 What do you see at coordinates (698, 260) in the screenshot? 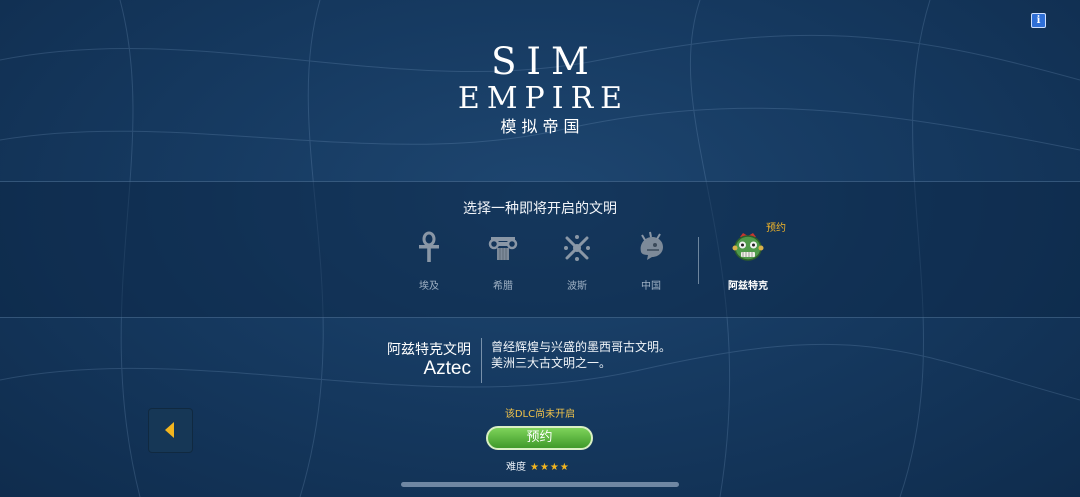
I see `civ-divider` at bounding box center [698, 260].